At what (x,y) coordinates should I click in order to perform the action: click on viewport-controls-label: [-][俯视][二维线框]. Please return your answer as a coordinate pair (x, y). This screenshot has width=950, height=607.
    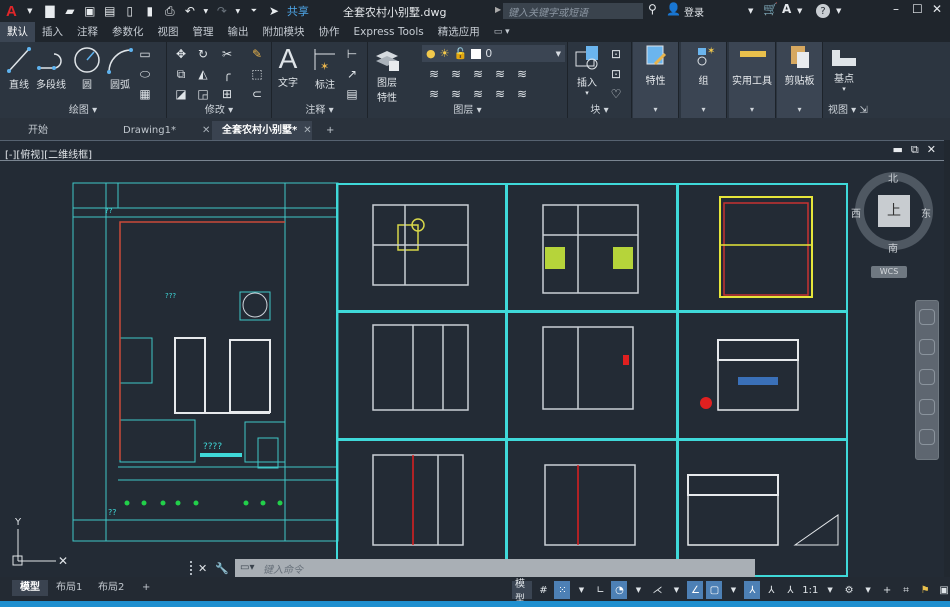
    Looking at the image, I should click on (48, 153).